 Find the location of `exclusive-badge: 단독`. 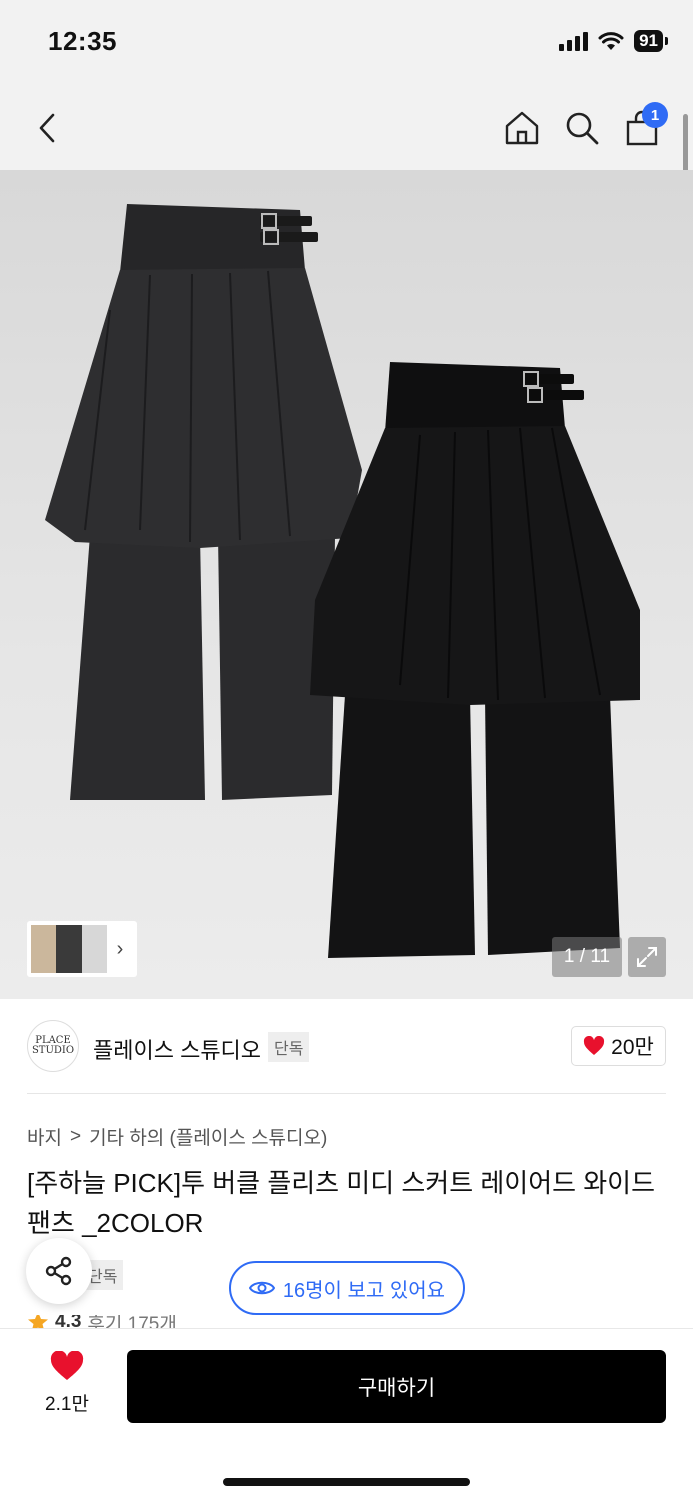

exclusive-badge: 단독 is located at coordinates (289, 1047).